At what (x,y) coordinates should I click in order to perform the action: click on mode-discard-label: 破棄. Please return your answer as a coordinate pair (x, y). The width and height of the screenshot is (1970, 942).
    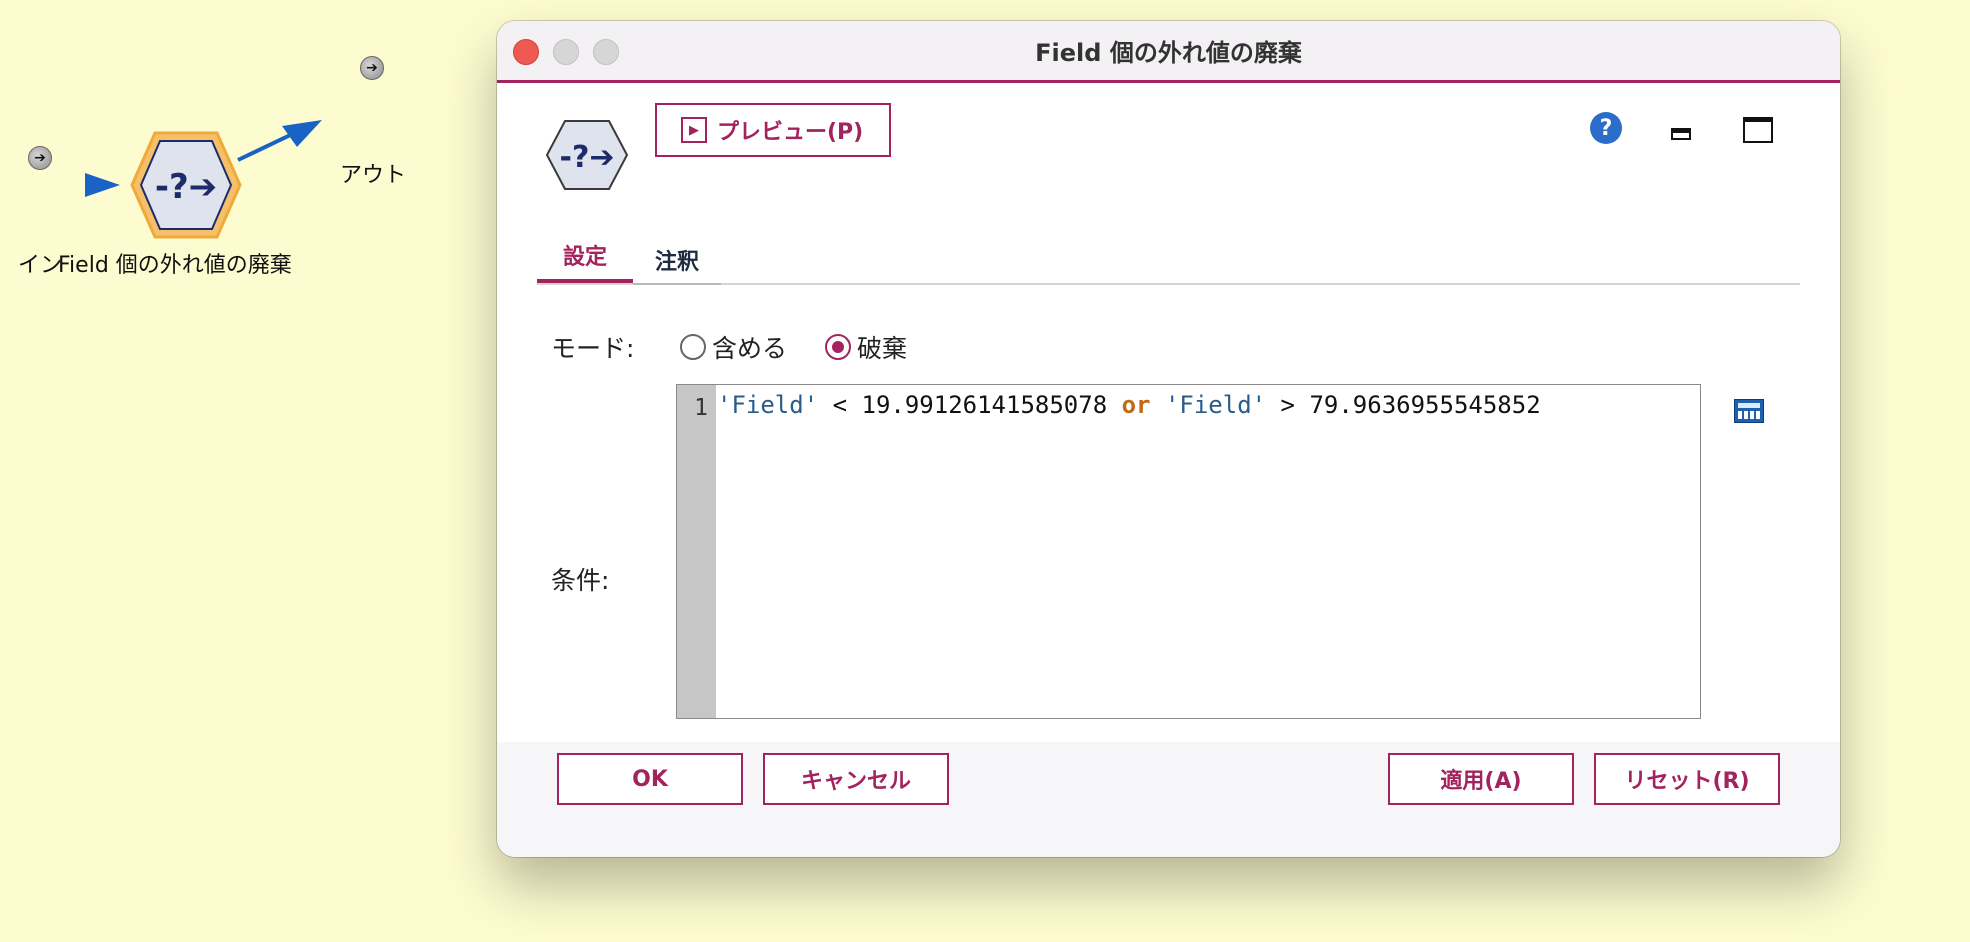
    Looking at the image, I should click on (882, 348).